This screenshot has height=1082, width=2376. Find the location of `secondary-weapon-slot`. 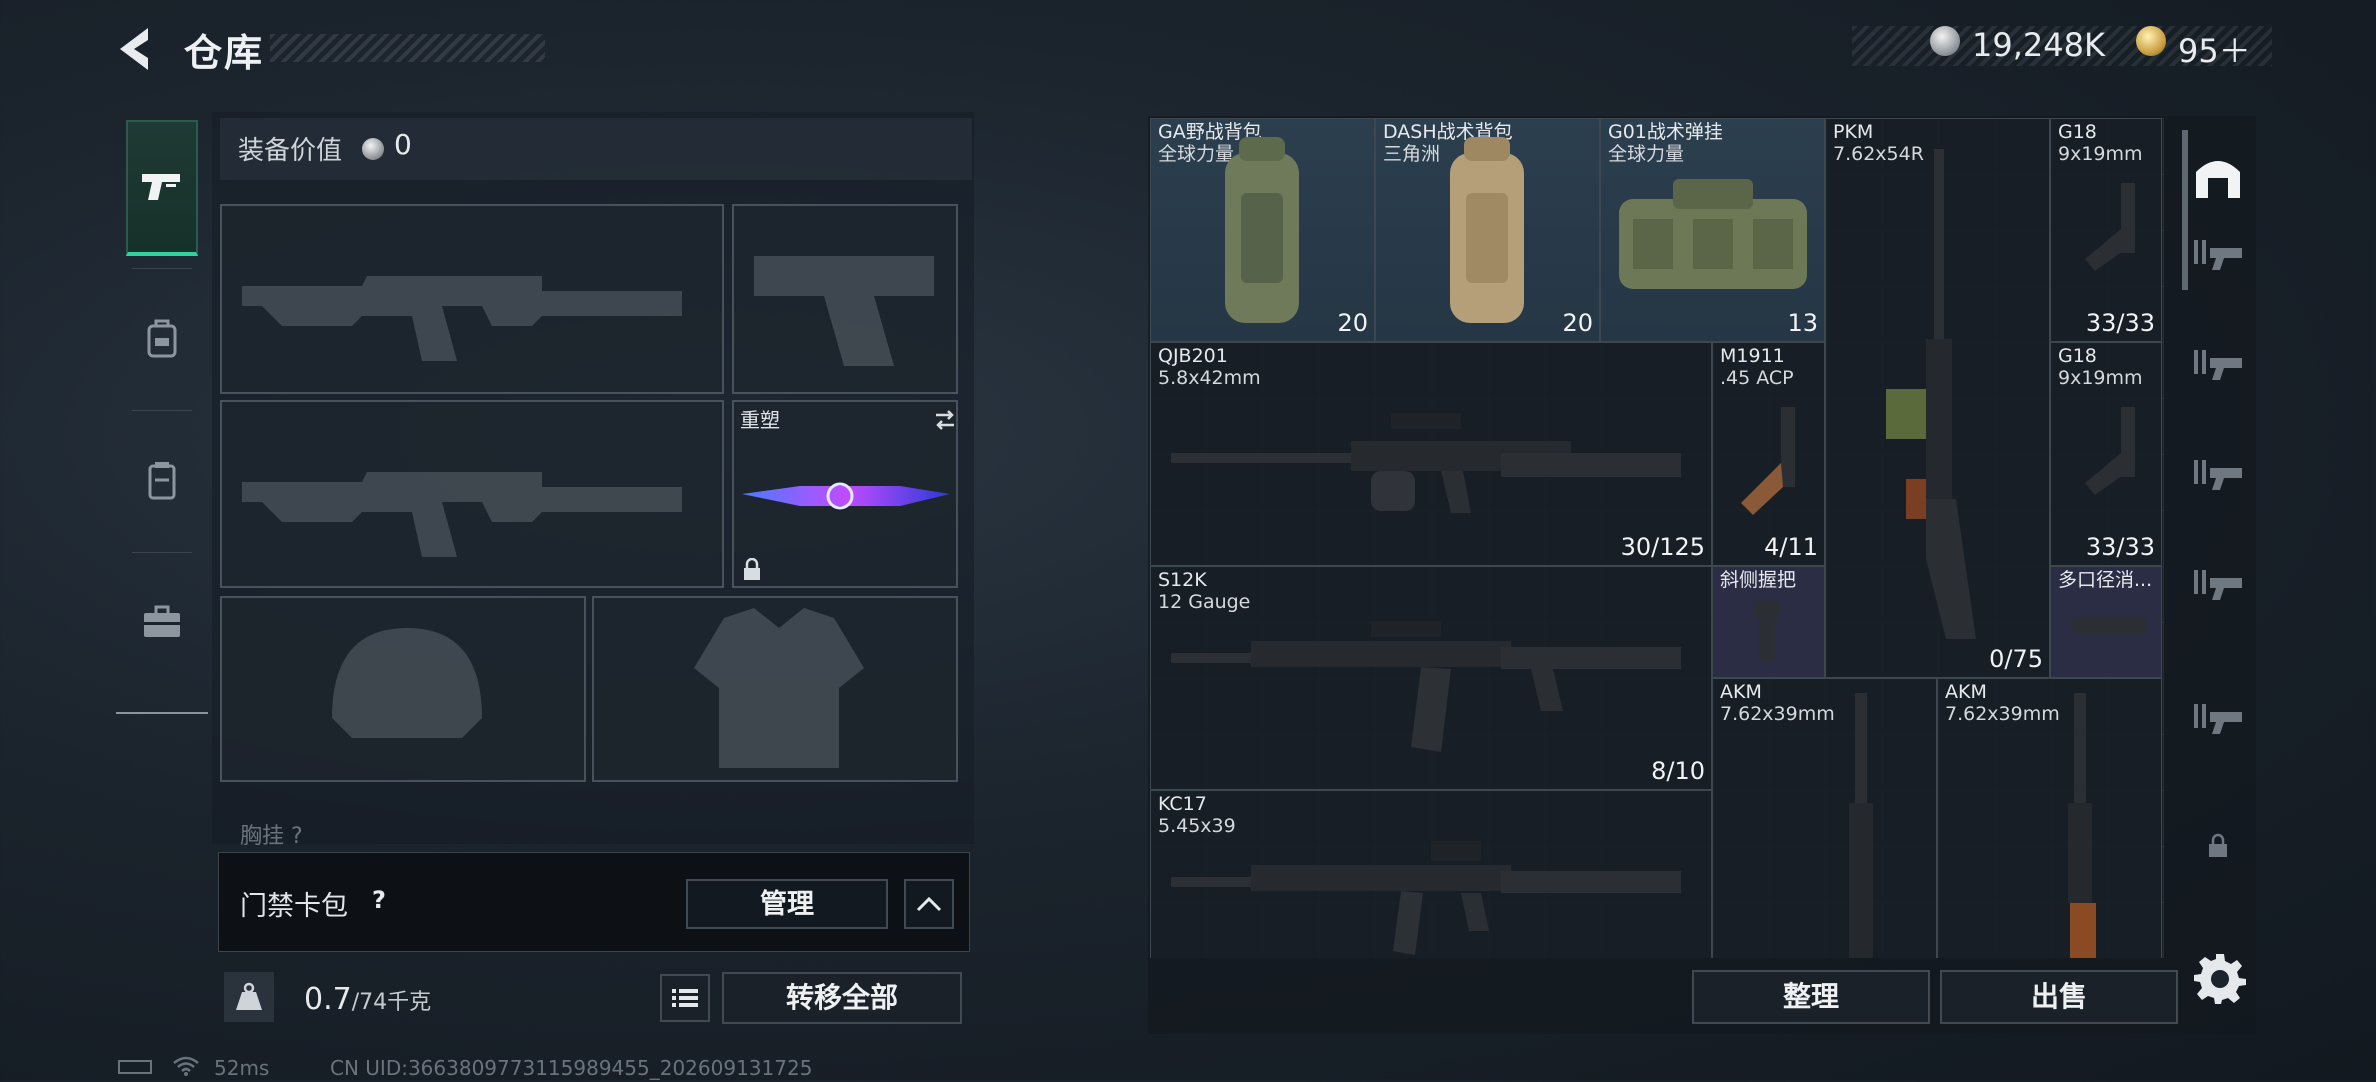

secondary-weapon-slot is located at coordinates (845, 299).